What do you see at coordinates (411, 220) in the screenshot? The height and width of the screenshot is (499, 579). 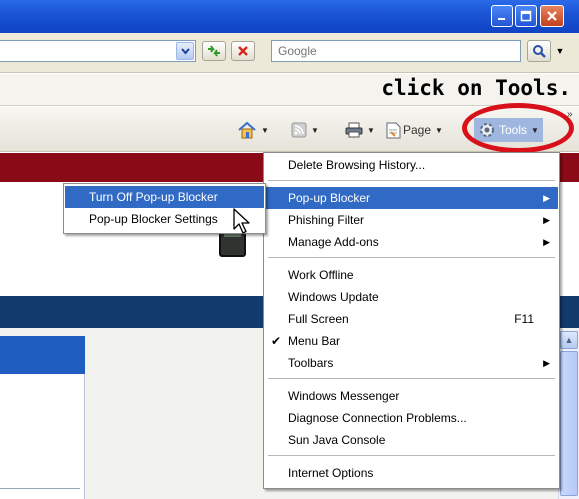 I see `menu-item-phishing-filter: Phishing Filter ▶` at bounding box center [411, 220].